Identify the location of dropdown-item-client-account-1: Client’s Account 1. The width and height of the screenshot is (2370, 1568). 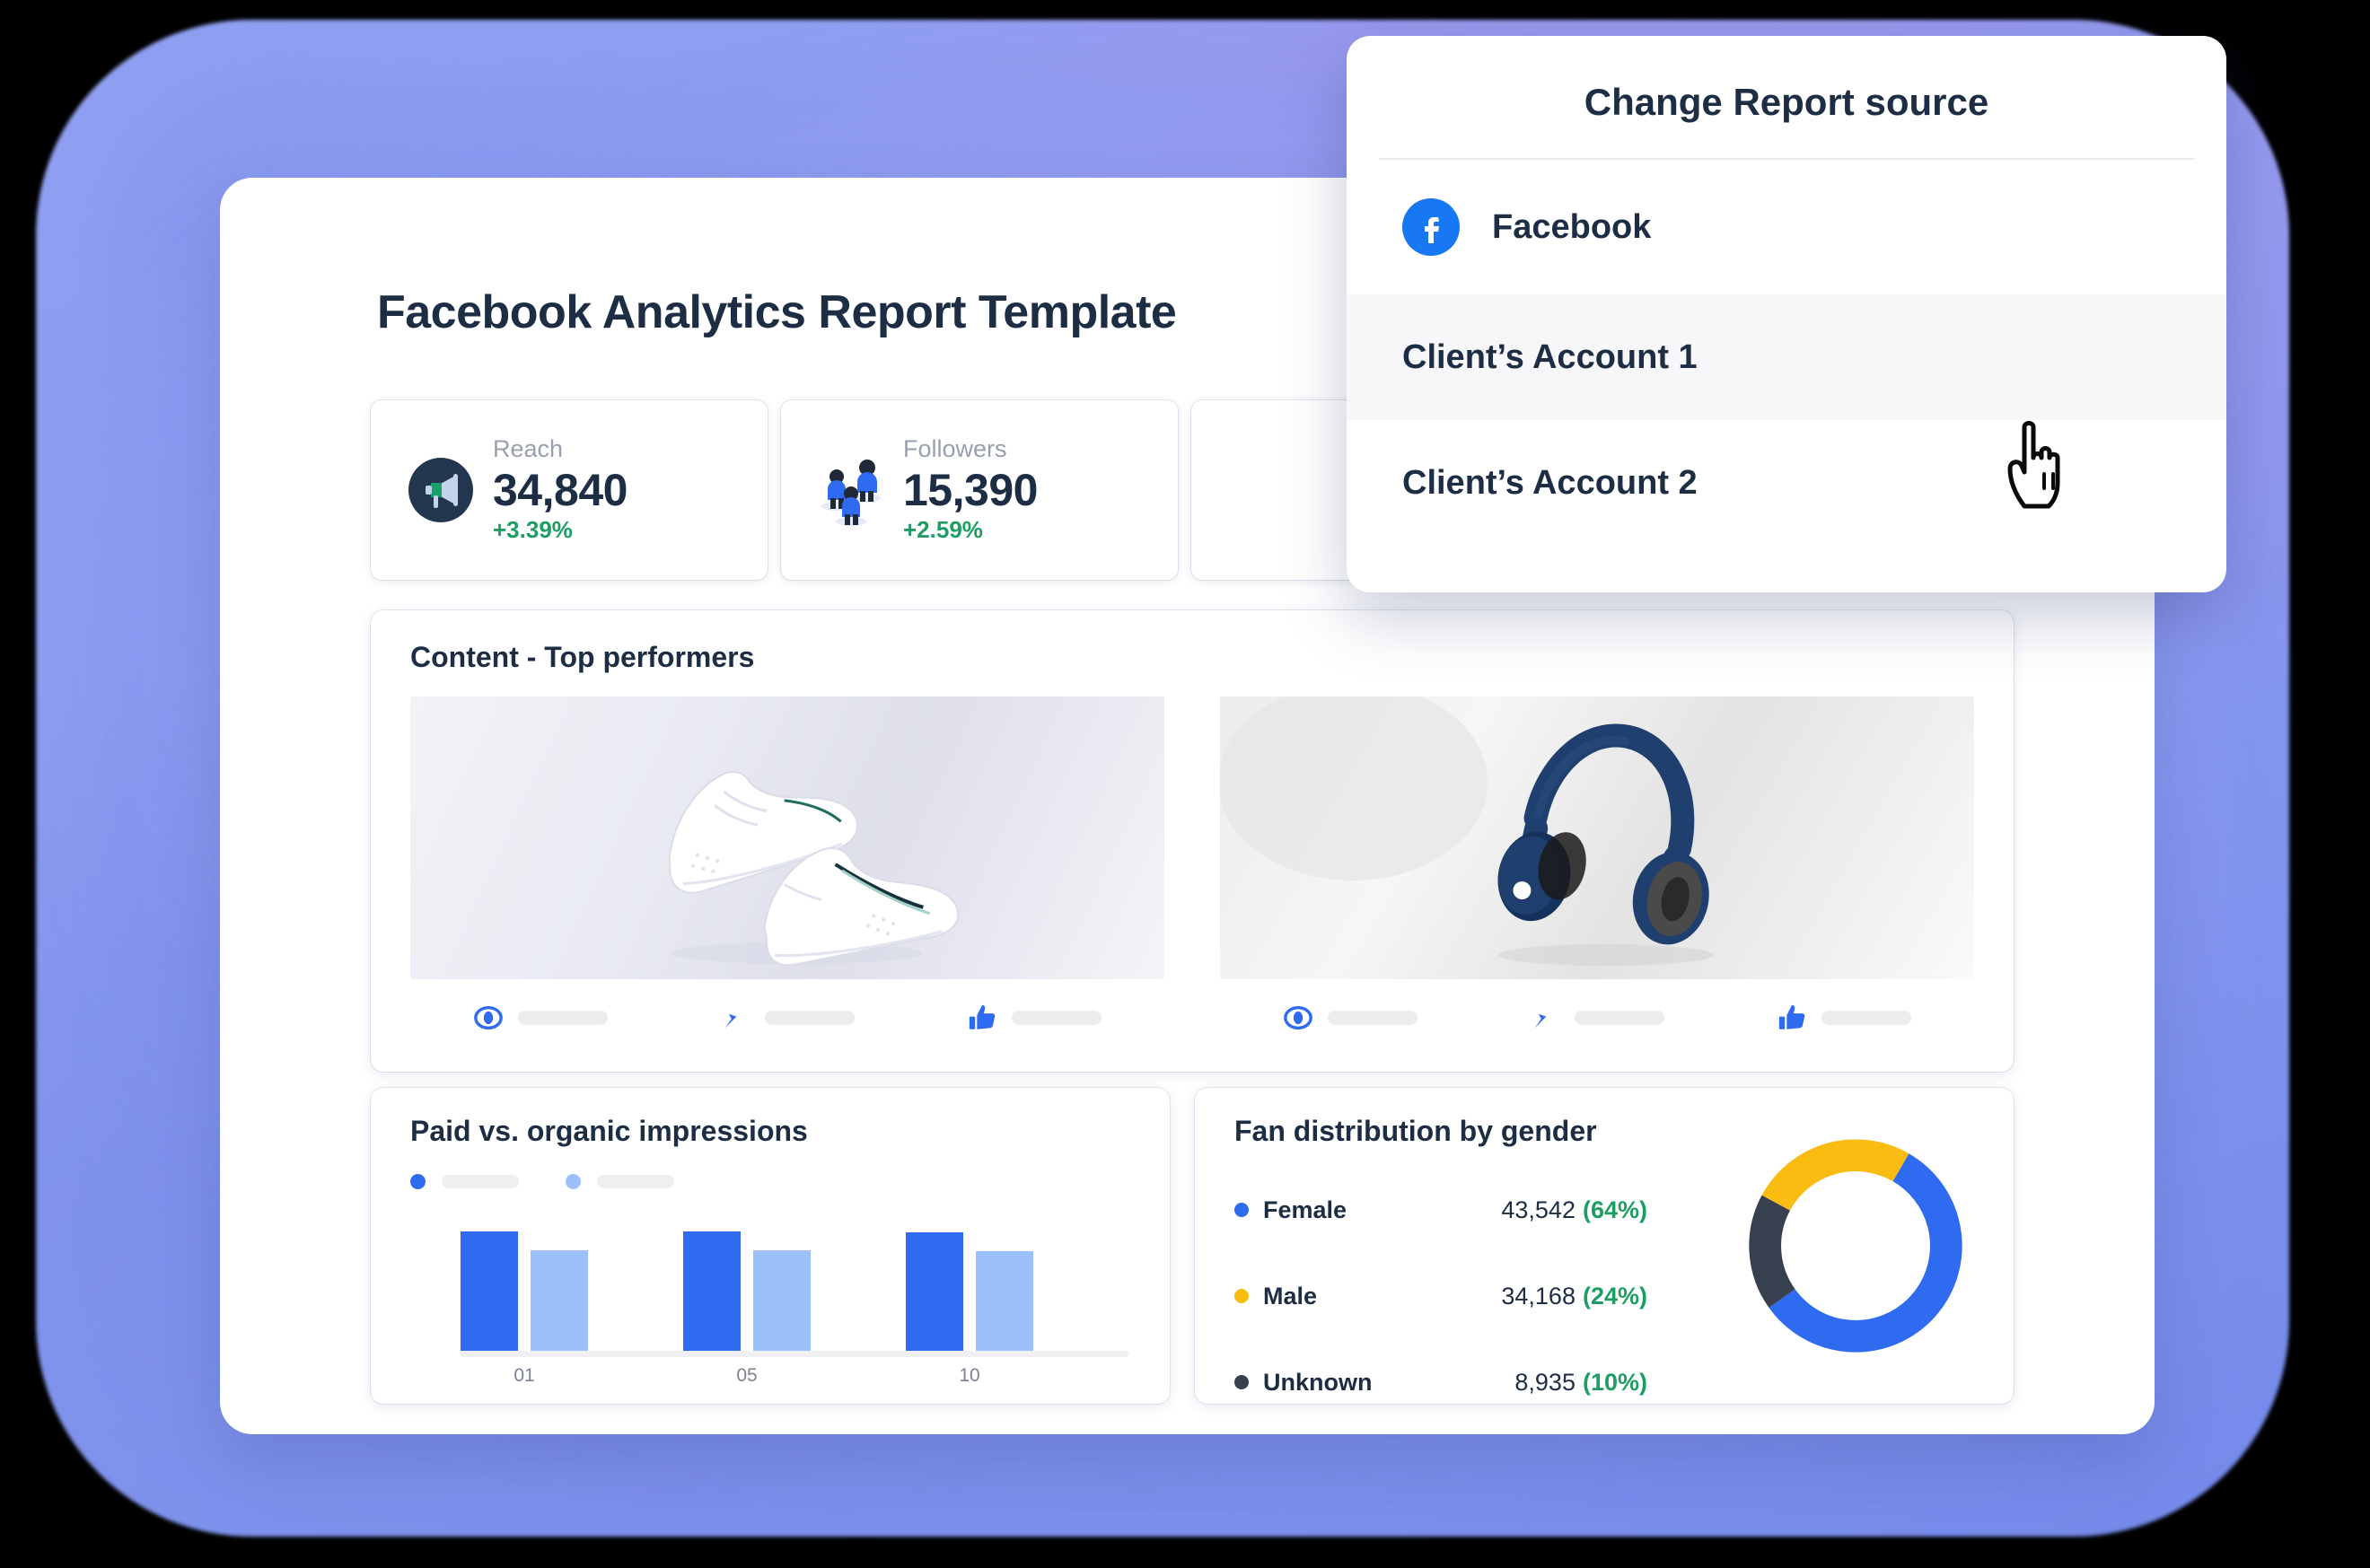
(1786, 357).